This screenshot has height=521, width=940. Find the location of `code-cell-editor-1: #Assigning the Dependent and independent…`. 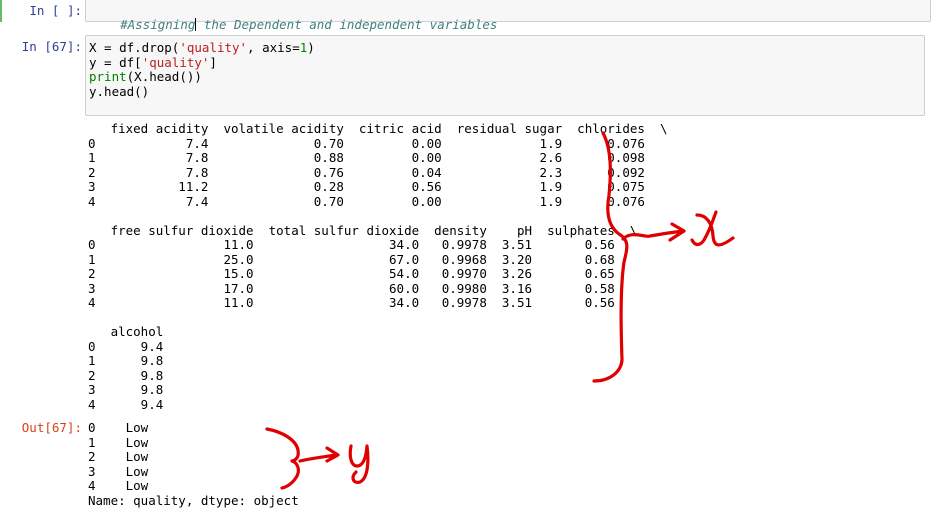

code-cell-editor-1: #Assigning the Dependent and independent… is located at coordinates (508, 15).